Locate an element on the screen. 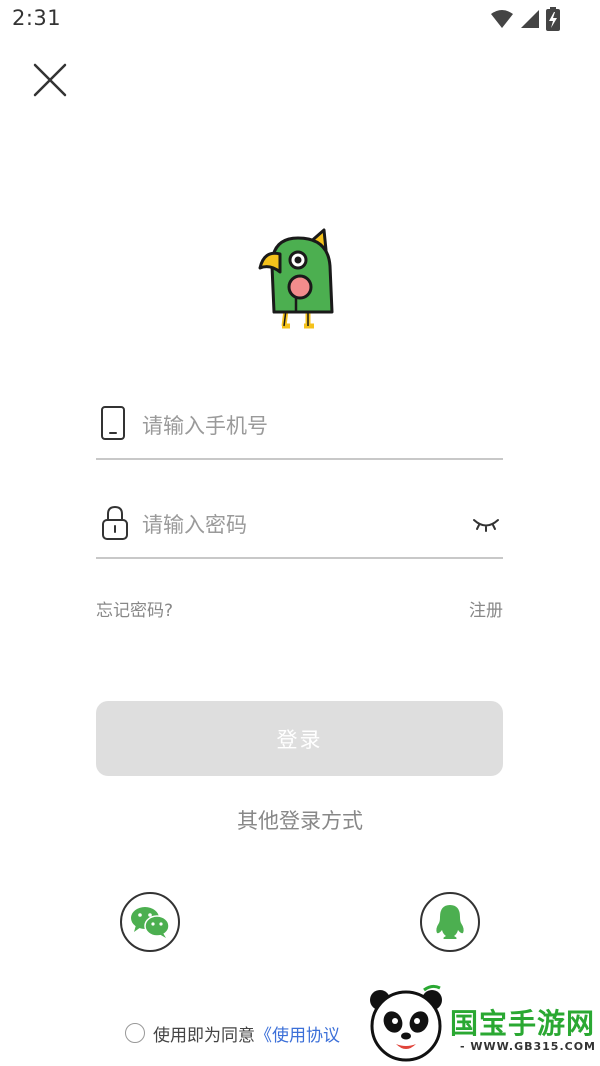 This screenshot has width=600, height=1066. wechat-icon is located at coordinates (150, 922).